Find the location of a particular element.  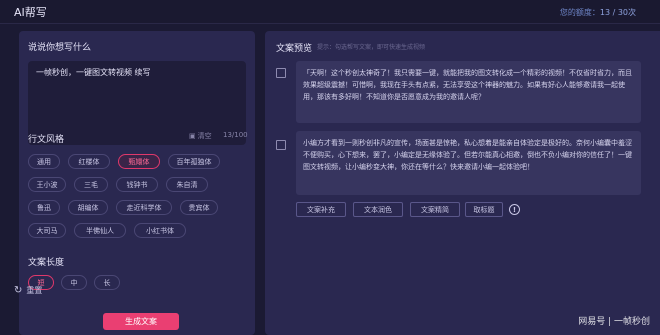

style-chip: 小红书体 is located at coordinates (160, 230).